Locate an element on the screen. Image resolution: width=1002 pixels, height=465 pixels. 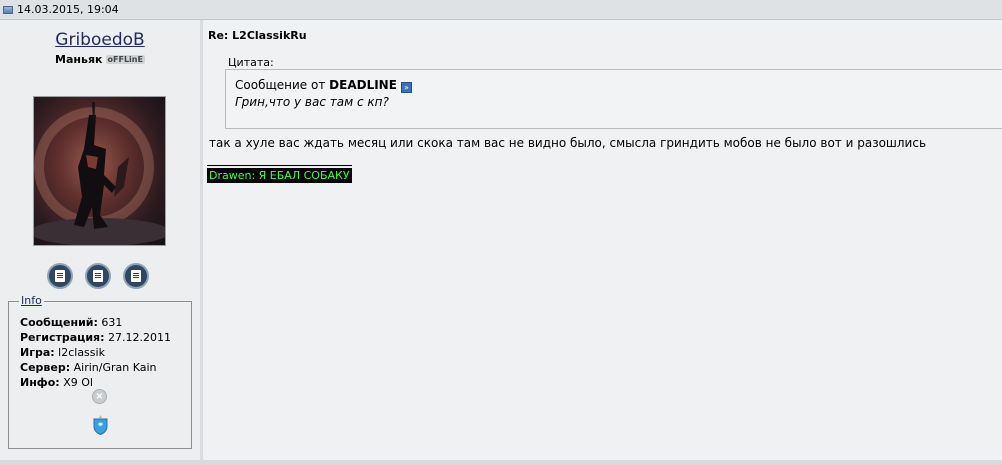
info-row-extra: Инфо: X9 Ol is located at coordinates (56, 382).